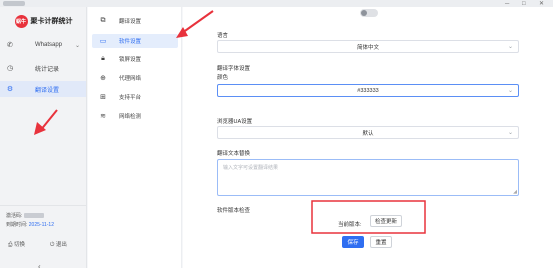  Describe the element at coordinates (353, 242) in the screenshot. I see `save-button: 保存` at that location.